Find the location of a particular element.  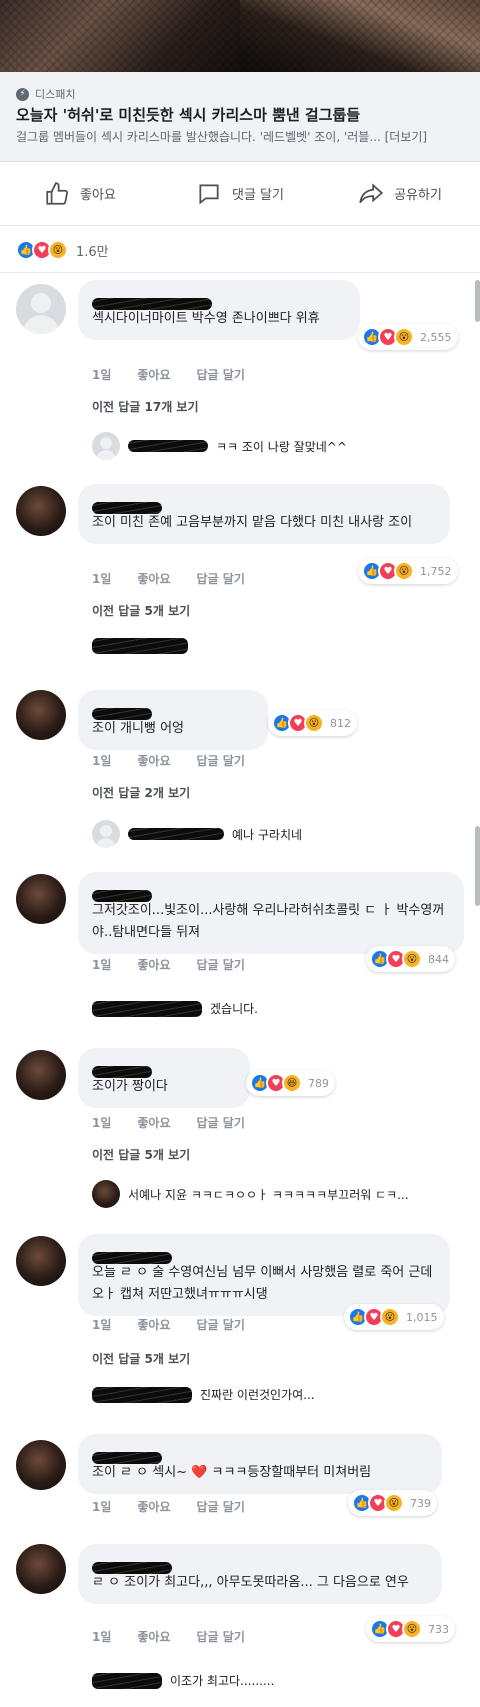

link-preview-image is located at coordinates (240, 36).